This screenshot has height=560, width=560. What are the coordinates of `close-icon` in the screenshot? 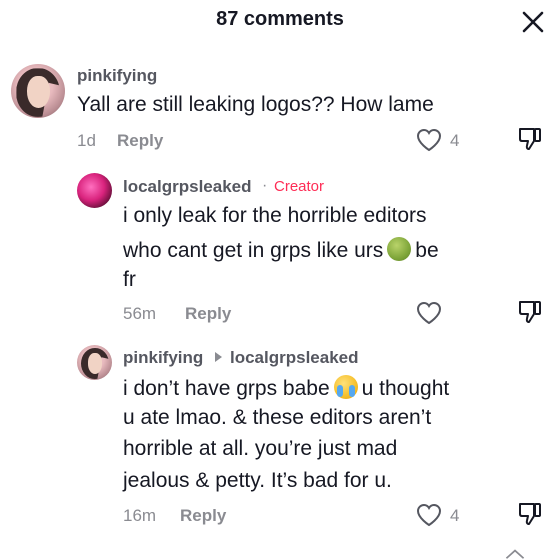 It's located at (533, 22).